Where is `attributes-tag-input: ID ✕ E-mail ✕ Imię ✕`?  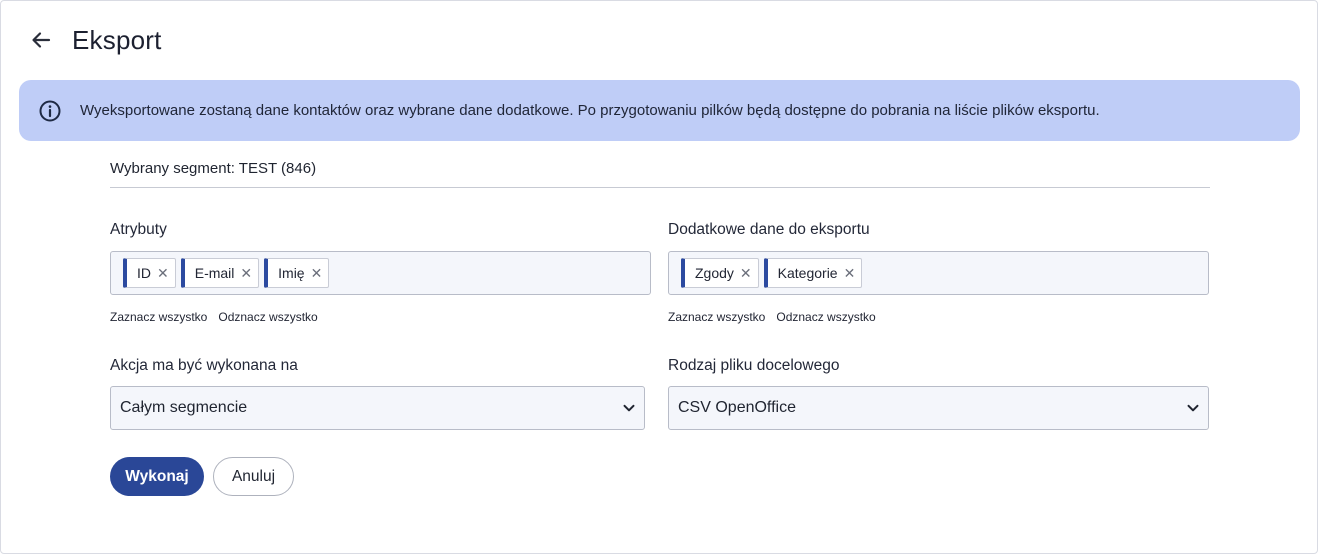 attributes-tag-input: ID ✕ E-mail ✕ Imię ✕ is located at coordinates (380, 273).